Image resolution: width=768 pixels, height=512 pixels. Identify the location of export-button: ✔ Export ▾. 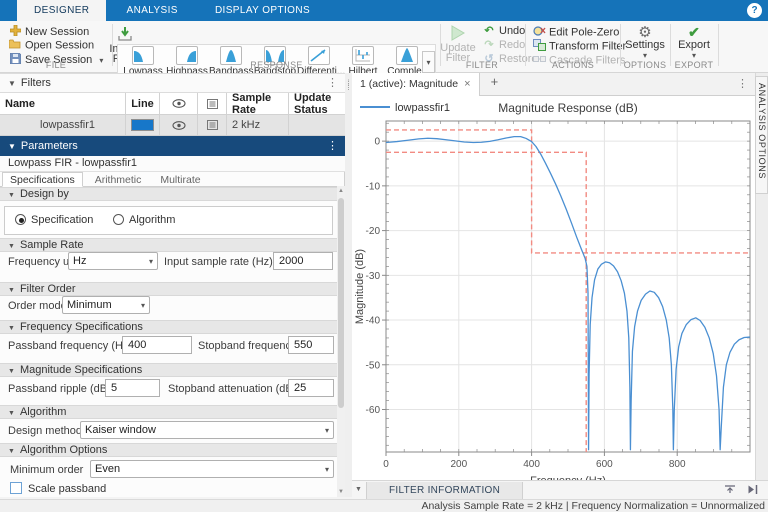
(694, 43).